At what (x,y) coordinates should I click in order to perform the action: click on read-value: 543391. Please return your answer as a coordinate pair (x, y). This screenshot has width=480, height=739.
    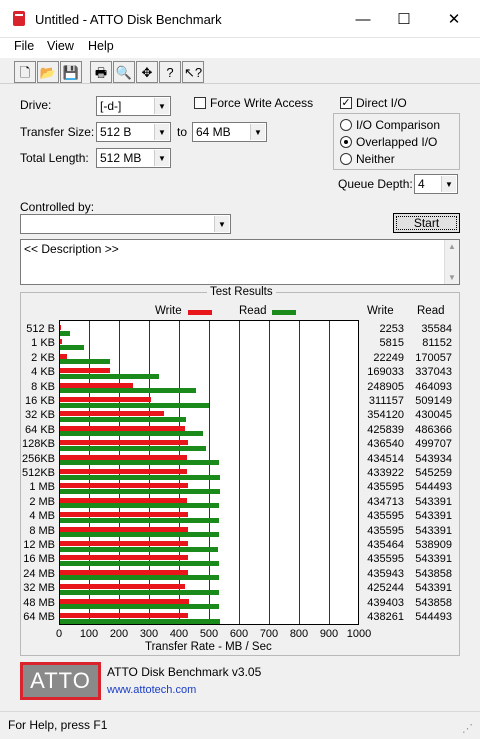
    Looking at the image, I should click on (433, 516).